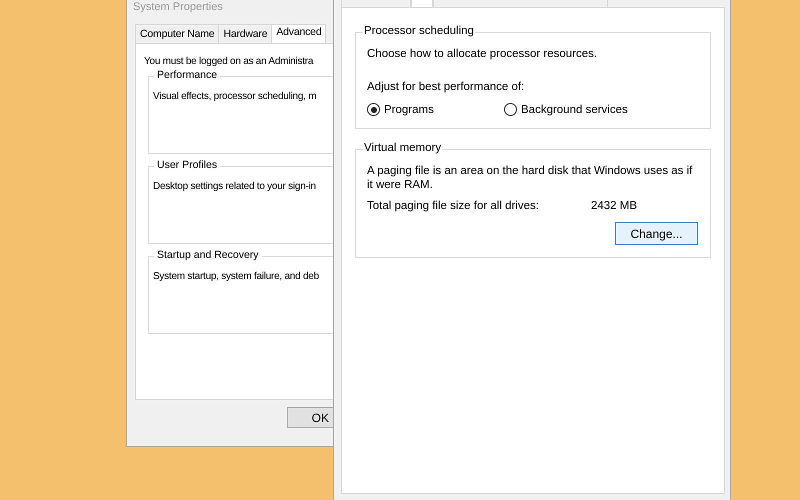 The image size is (800, 500). I want to click on ok-button: OK, so click(310, 417).